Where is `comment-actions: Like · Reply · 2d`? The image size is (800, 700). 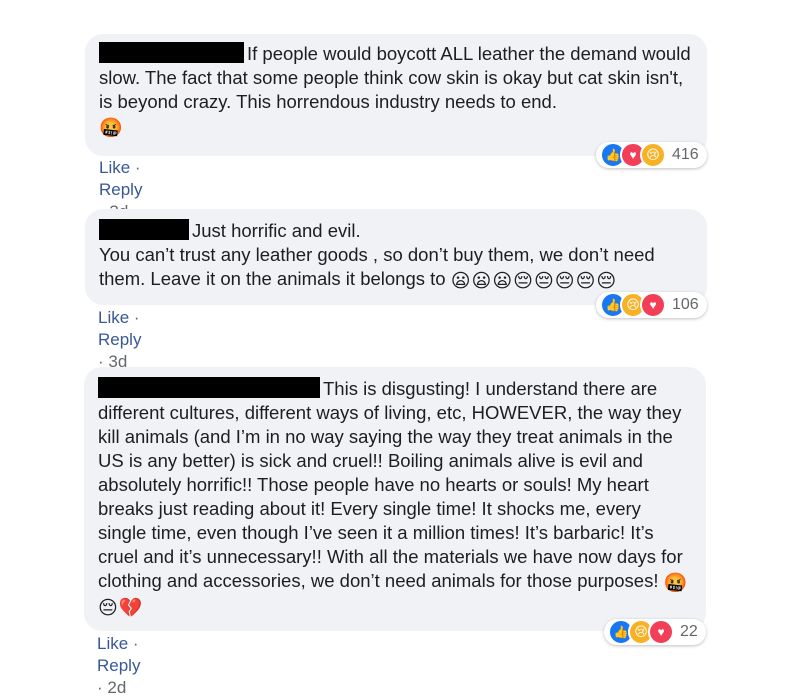
comment-actions: Like · Reply · 2d is located at coordinates (118, 666).